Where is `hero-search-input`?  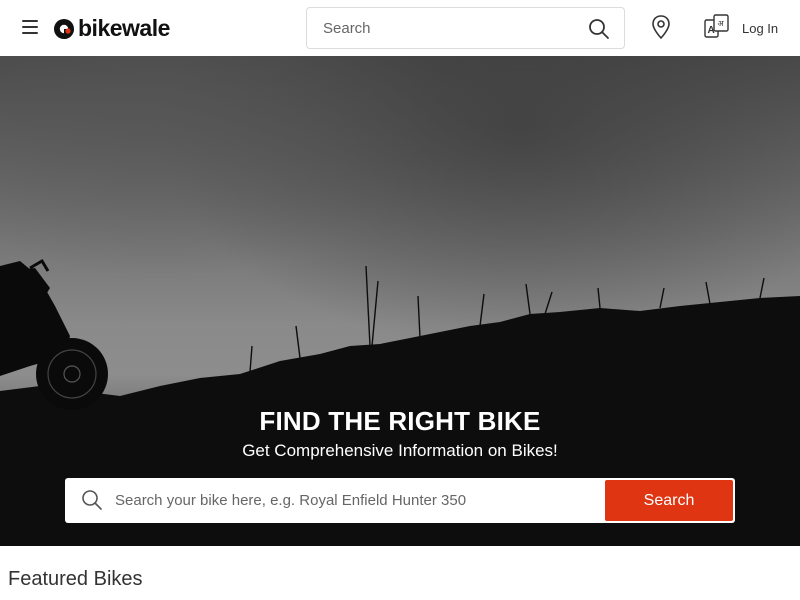 hero-search-input is located at coordinates (355, 500).